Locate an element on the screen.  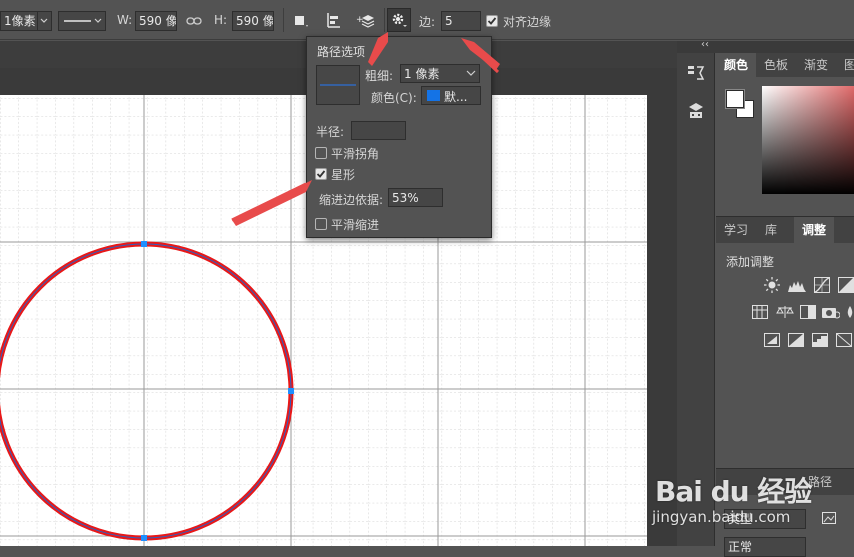
tab-color: 颜色 is located at coordinates (736, 65).